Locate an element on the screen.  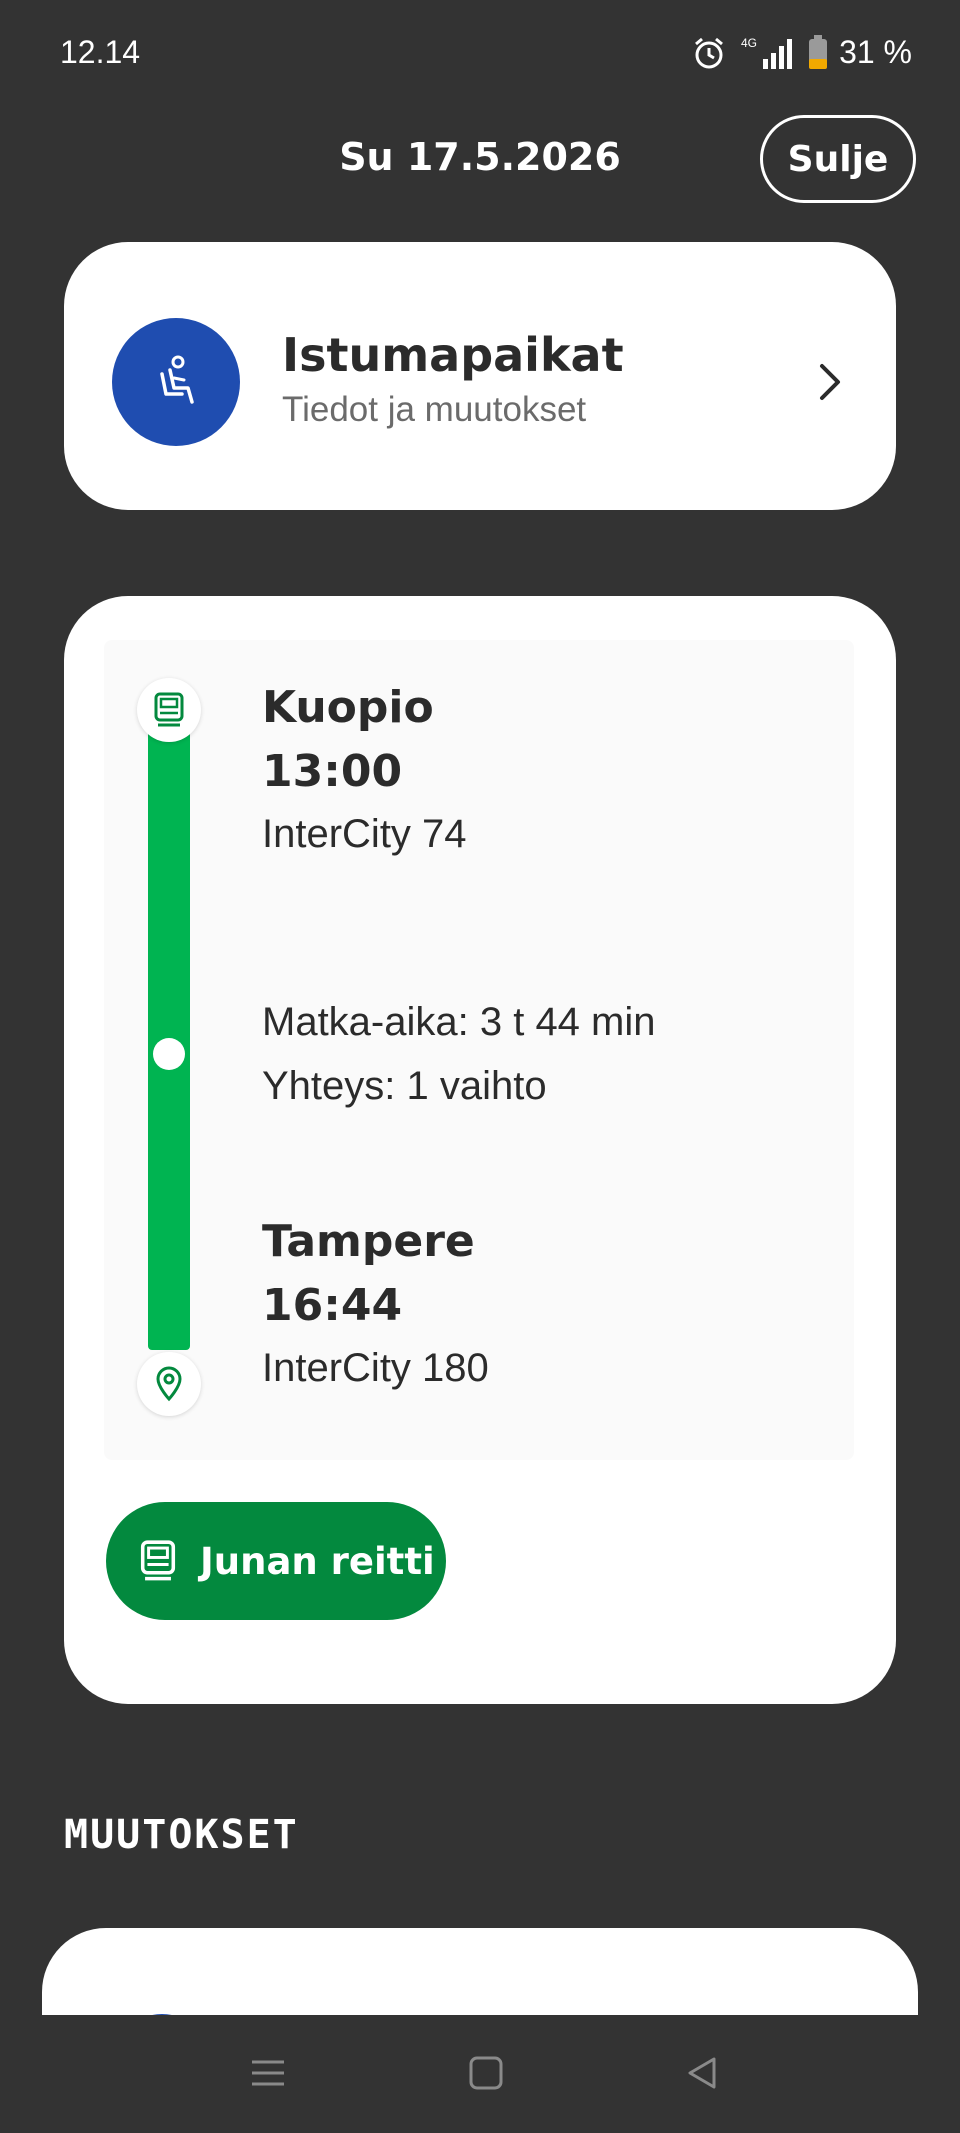
departure-node is located at coordinates (169, 710).